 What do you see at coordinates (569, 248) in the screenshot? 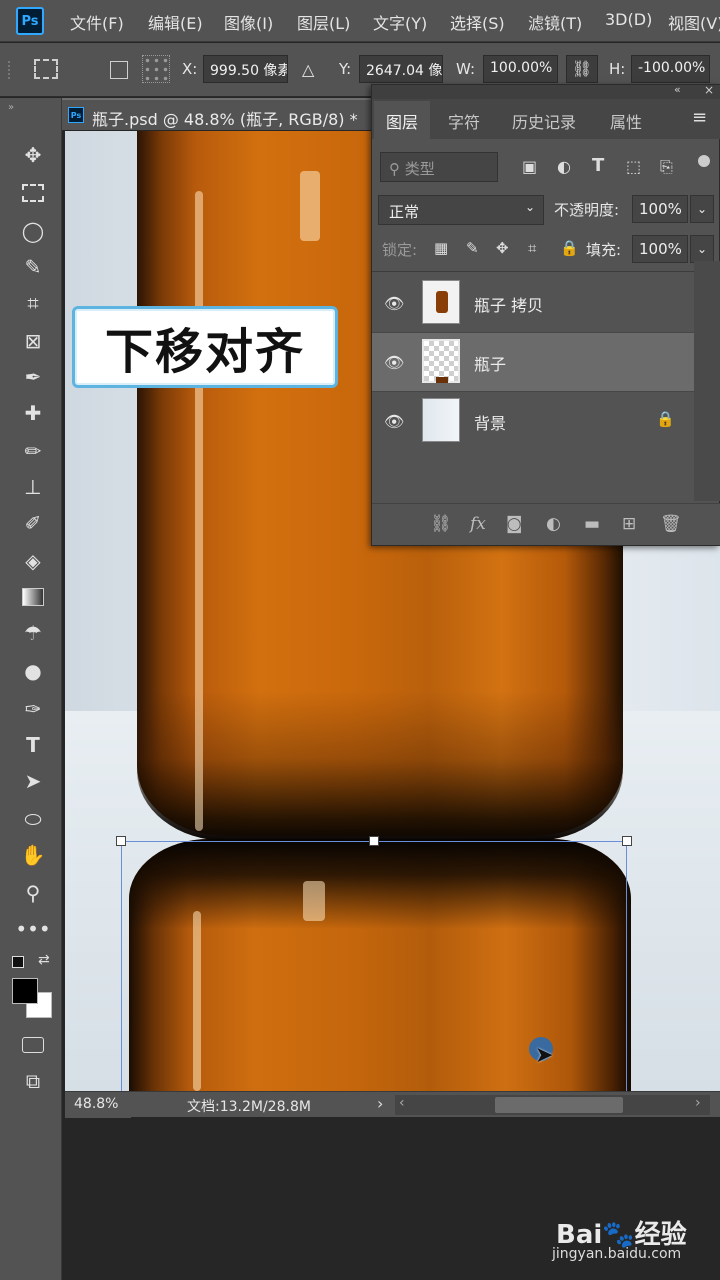
I see `lock-all-icon: 🔒` at bounding box center [569, 248].